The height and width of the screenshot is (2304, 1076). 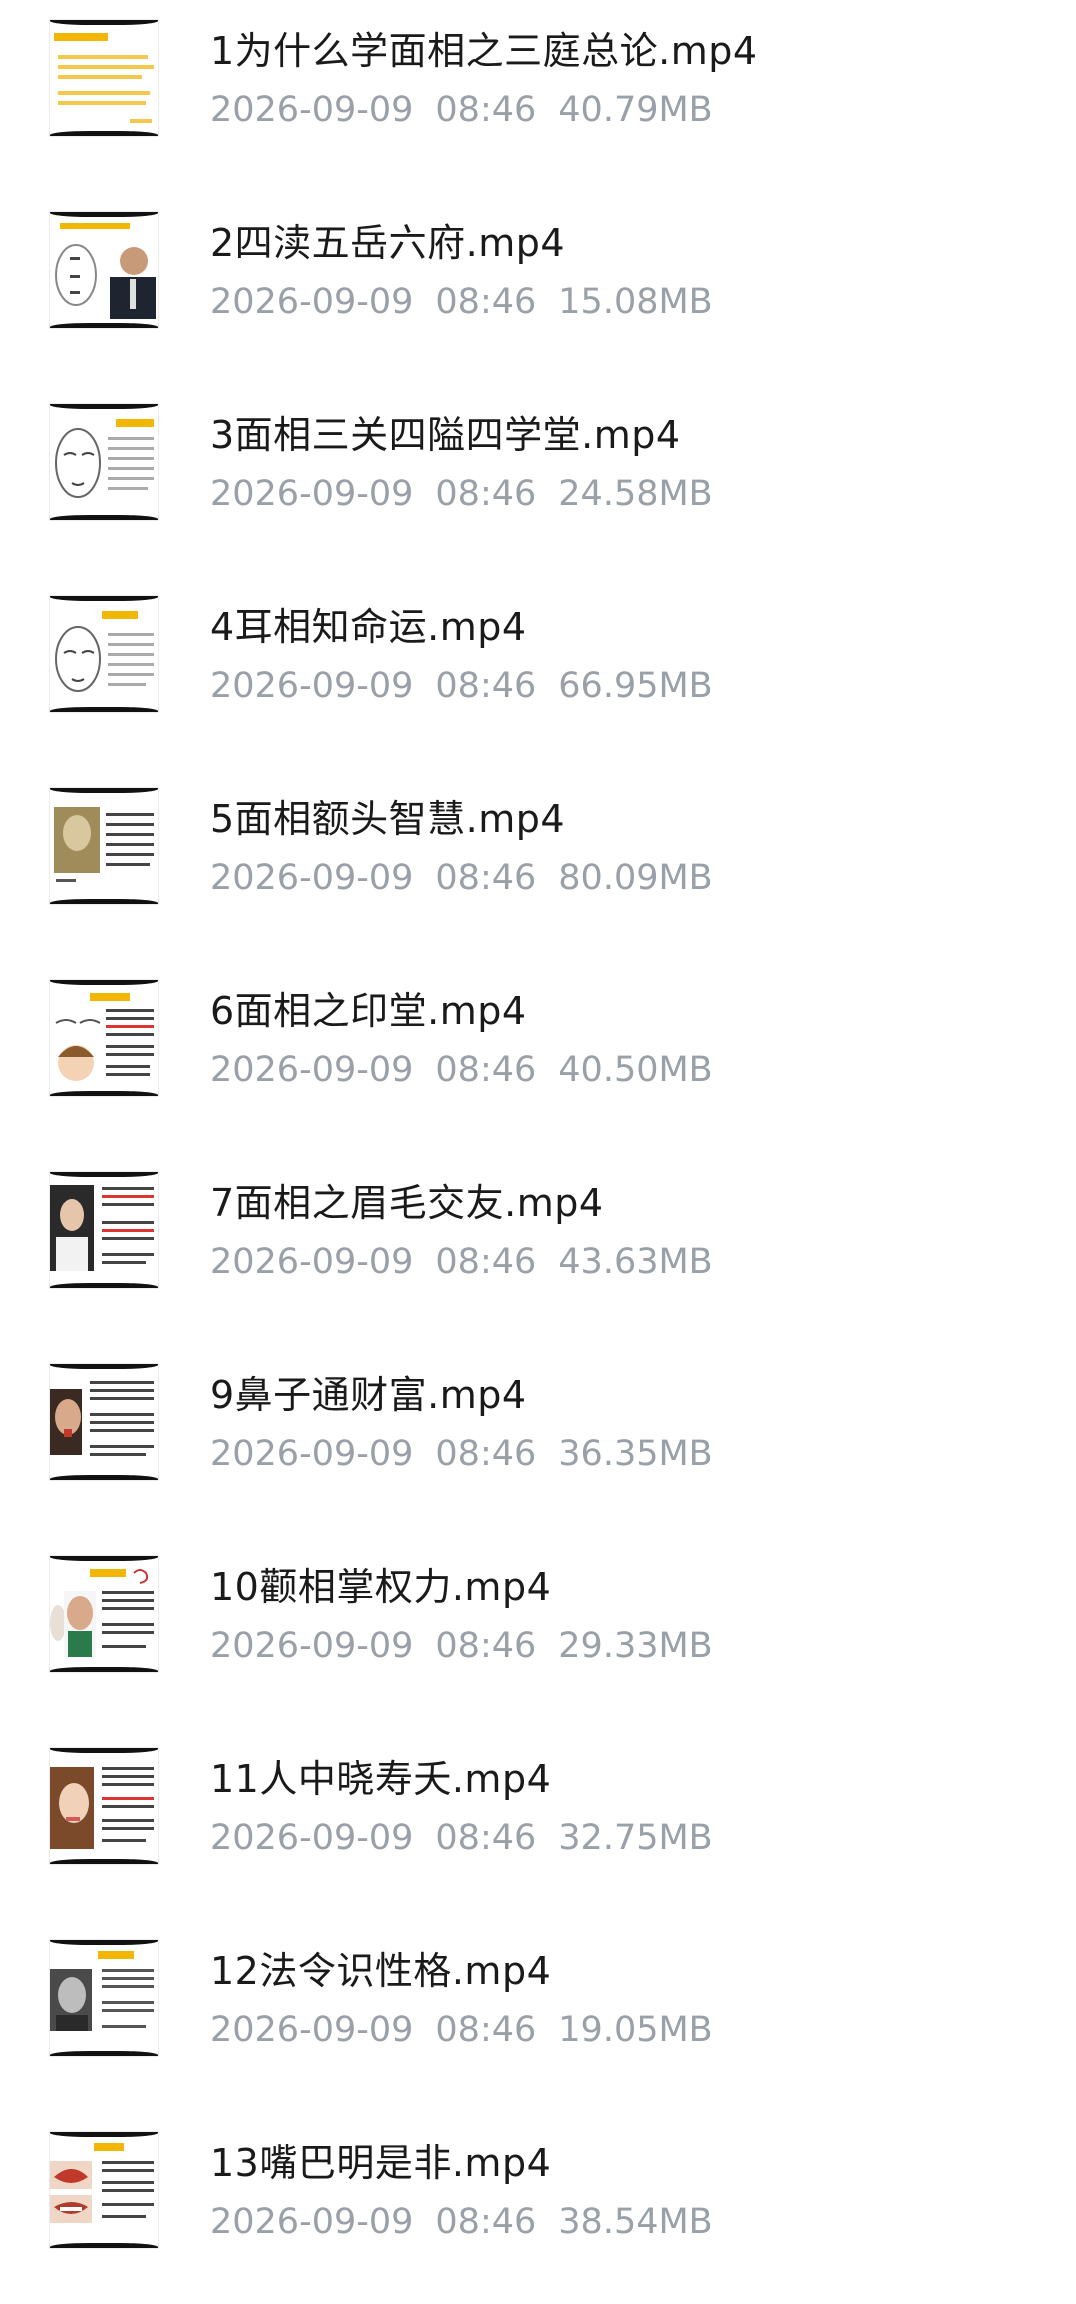 I want to click on file-item: 4耳相知命运.mp4 2026-09-09 08:46 66.95MB, so click(x=538, y=672).